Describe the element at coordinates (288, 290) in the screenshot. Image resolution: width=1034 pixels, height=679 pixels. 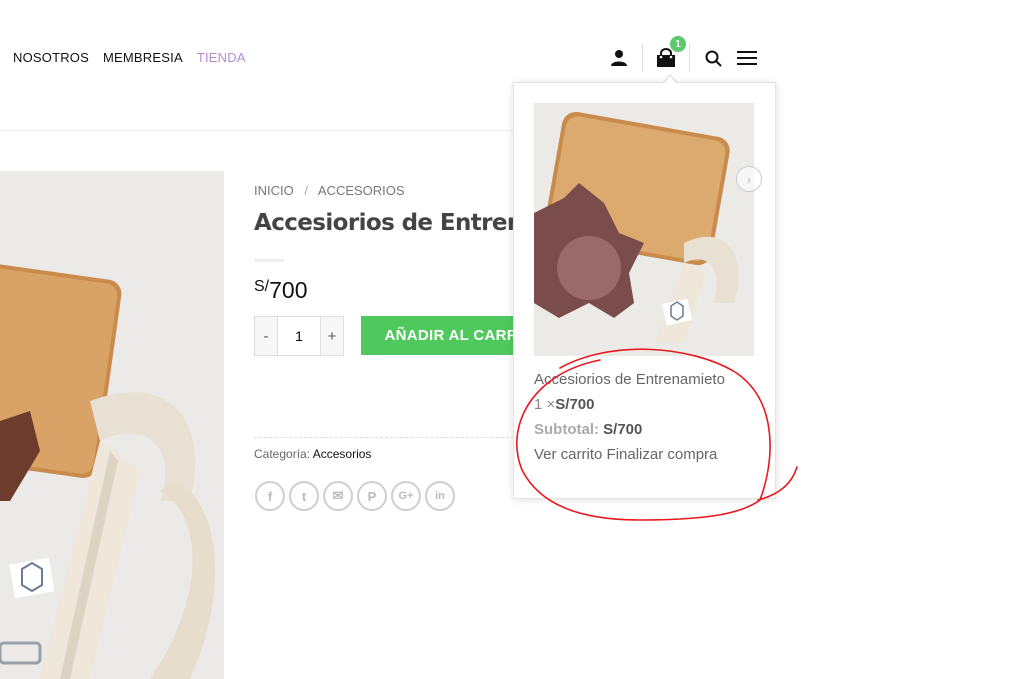
I see `price-amount: 700` at that location.